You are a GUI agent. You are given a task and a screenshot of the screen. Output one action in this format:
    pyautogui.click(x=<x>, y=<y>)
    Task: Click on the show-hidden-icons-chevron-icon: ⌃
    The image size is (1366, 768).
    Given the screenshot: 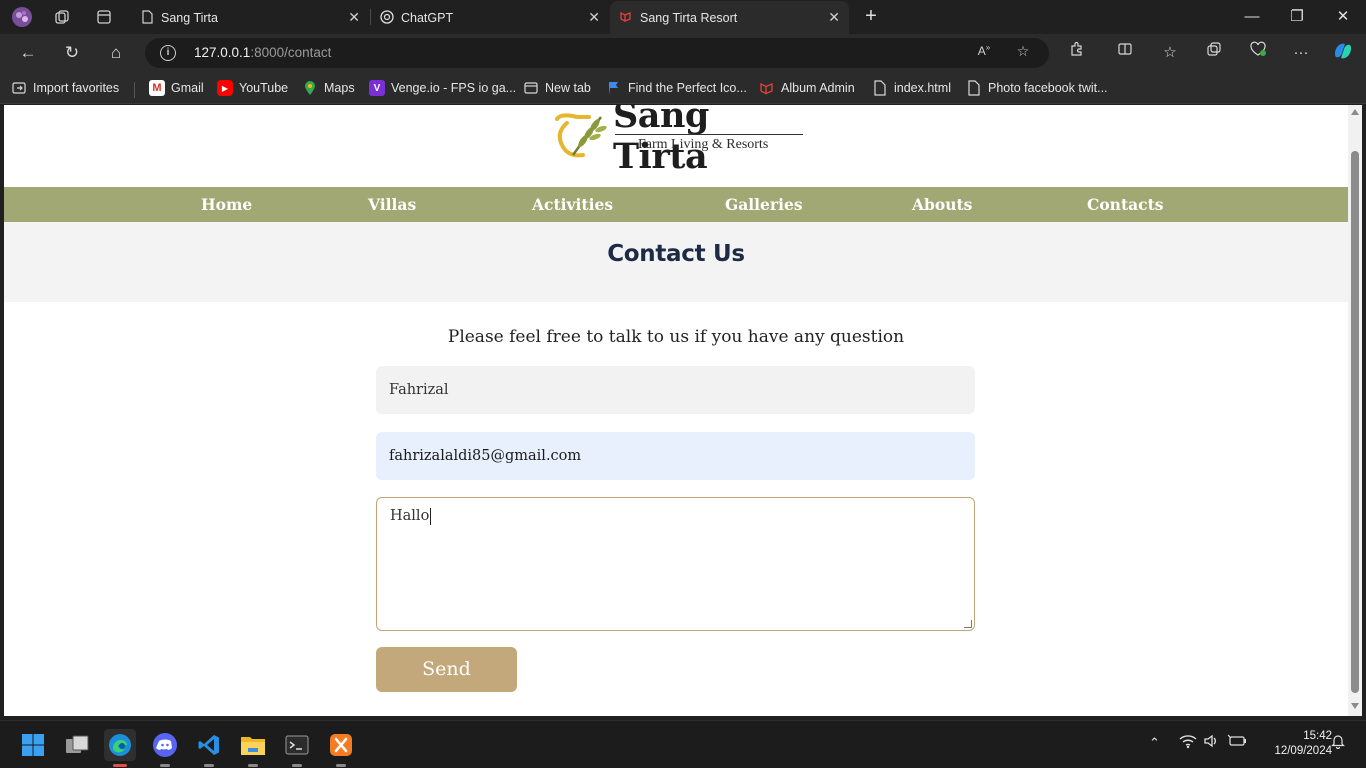 What is the action you would take?
    pyautogui.click(x=1154, y=743)
    